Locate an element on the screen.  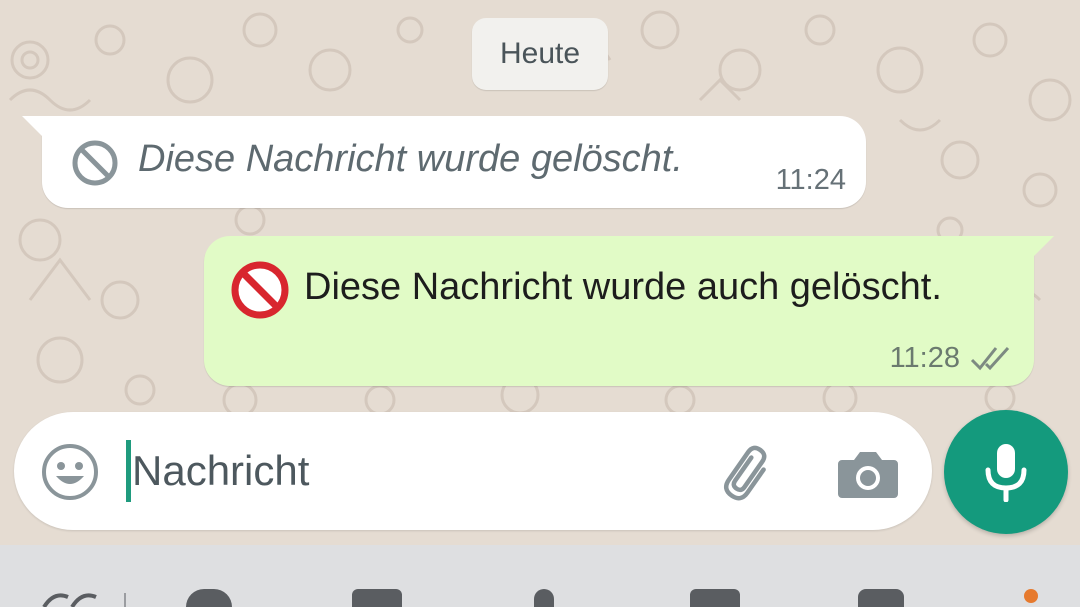
keyboard-sync-icon is located at coordinates (68, 598).